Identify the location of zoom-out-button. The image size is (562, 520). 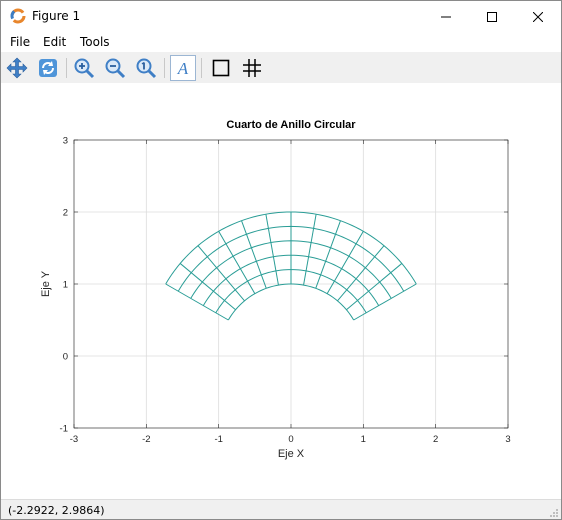
(115, 68).